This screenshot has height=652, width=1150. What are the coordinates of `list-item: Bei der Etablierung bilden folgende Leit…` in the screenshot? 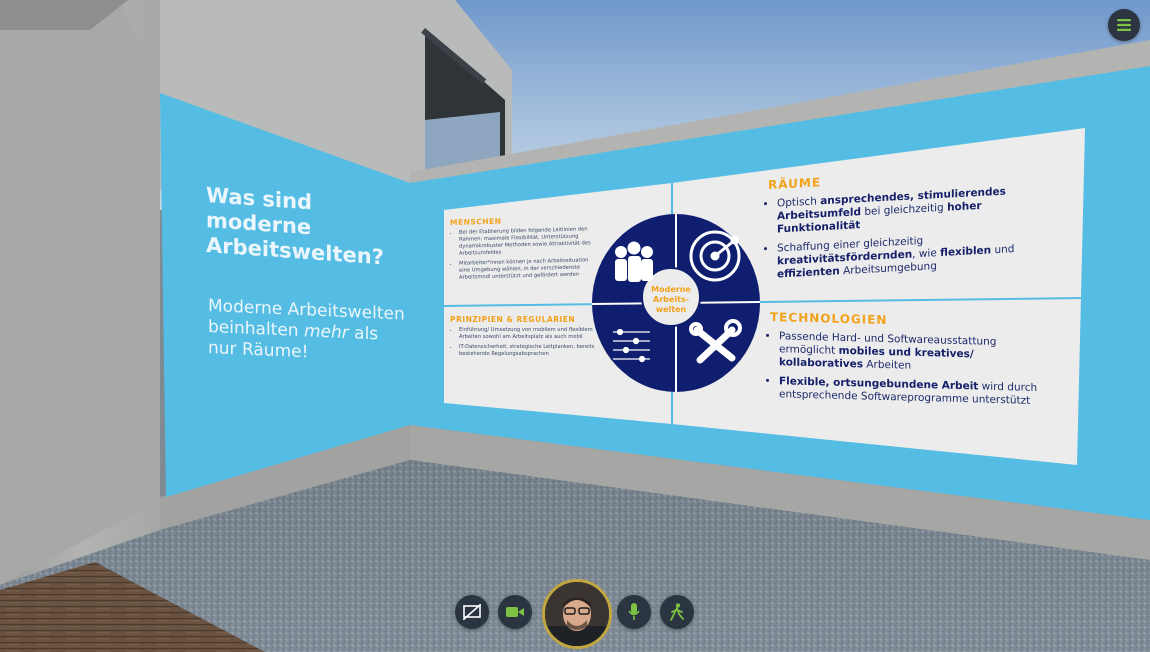 It's located at (527, 242).